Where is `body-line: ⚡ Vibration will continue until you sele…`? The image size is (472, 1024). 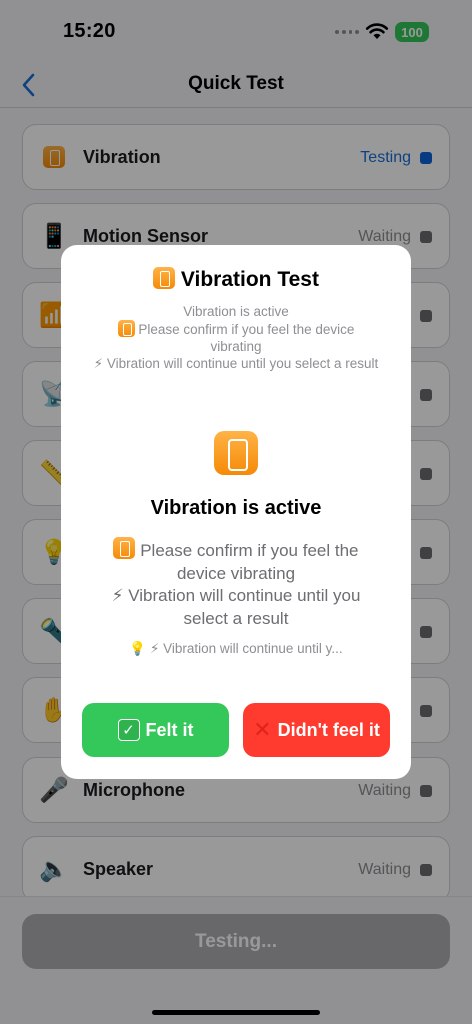
body-line: ⚡ Vibration will continue until you sele… is located at coordinates (236, 607).